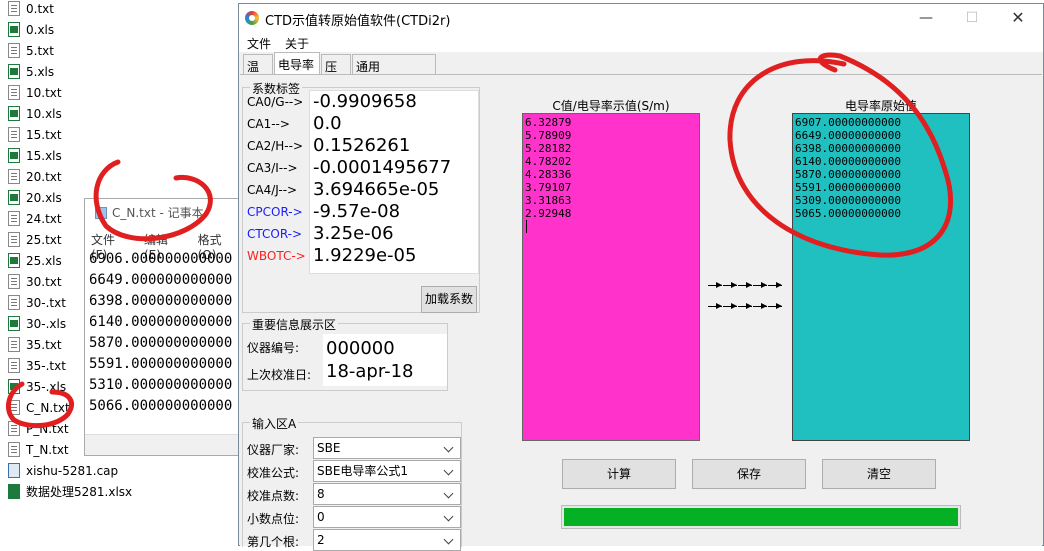 The width and height of the screenshot is (1044, 551). Describe the element at coordinates (840, 155) in the screenshot. I see `annotation-circle-raw-values` at that location.